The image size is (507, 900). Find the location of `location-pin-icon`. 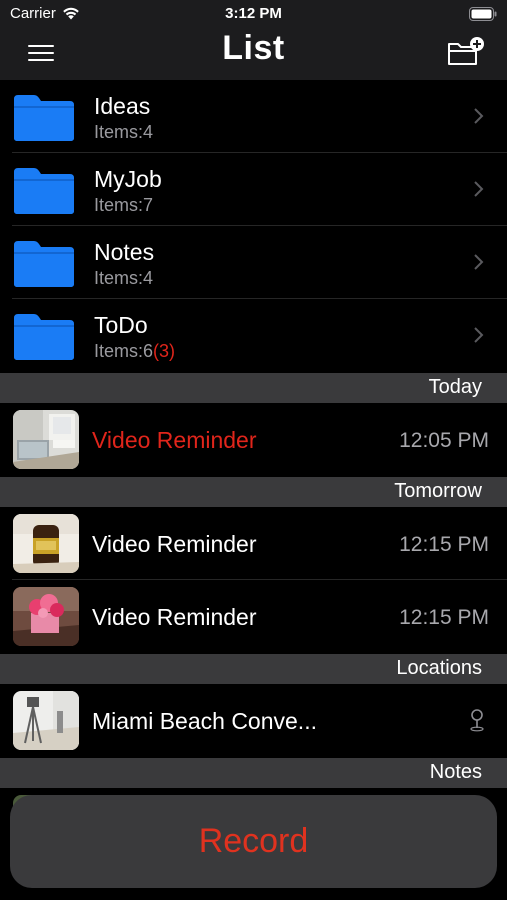

location-pin-icon is located at coordinates (477, 720).